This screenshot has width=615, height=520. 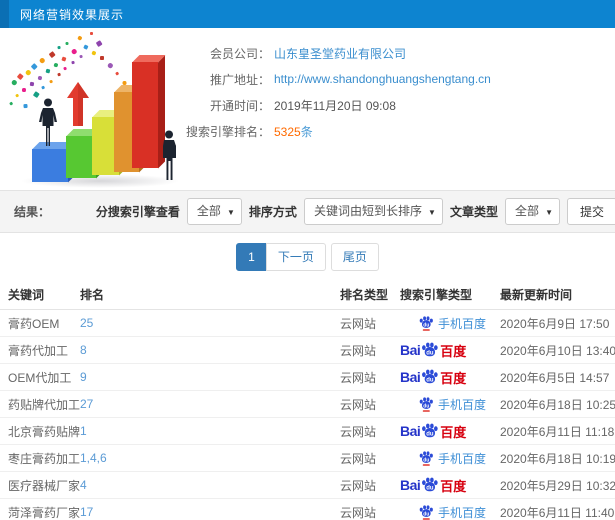 What do you see at coordinates (38, 350) in the screenshot?
I see `keyword-cell: 膏药代加工` at bounding box center [38, 350].